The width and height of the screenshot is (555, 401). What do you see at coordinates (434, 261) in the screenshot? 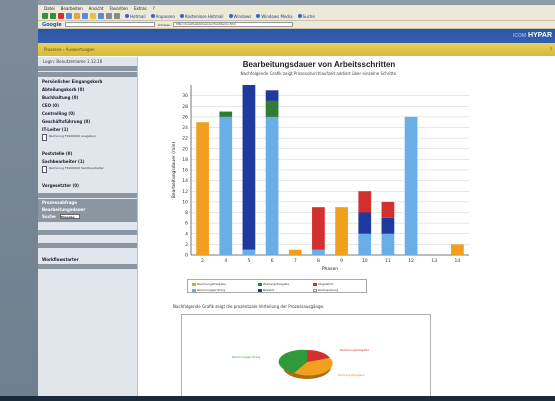
I see `x-tick-label: 13` at bounding box center [434, 261].